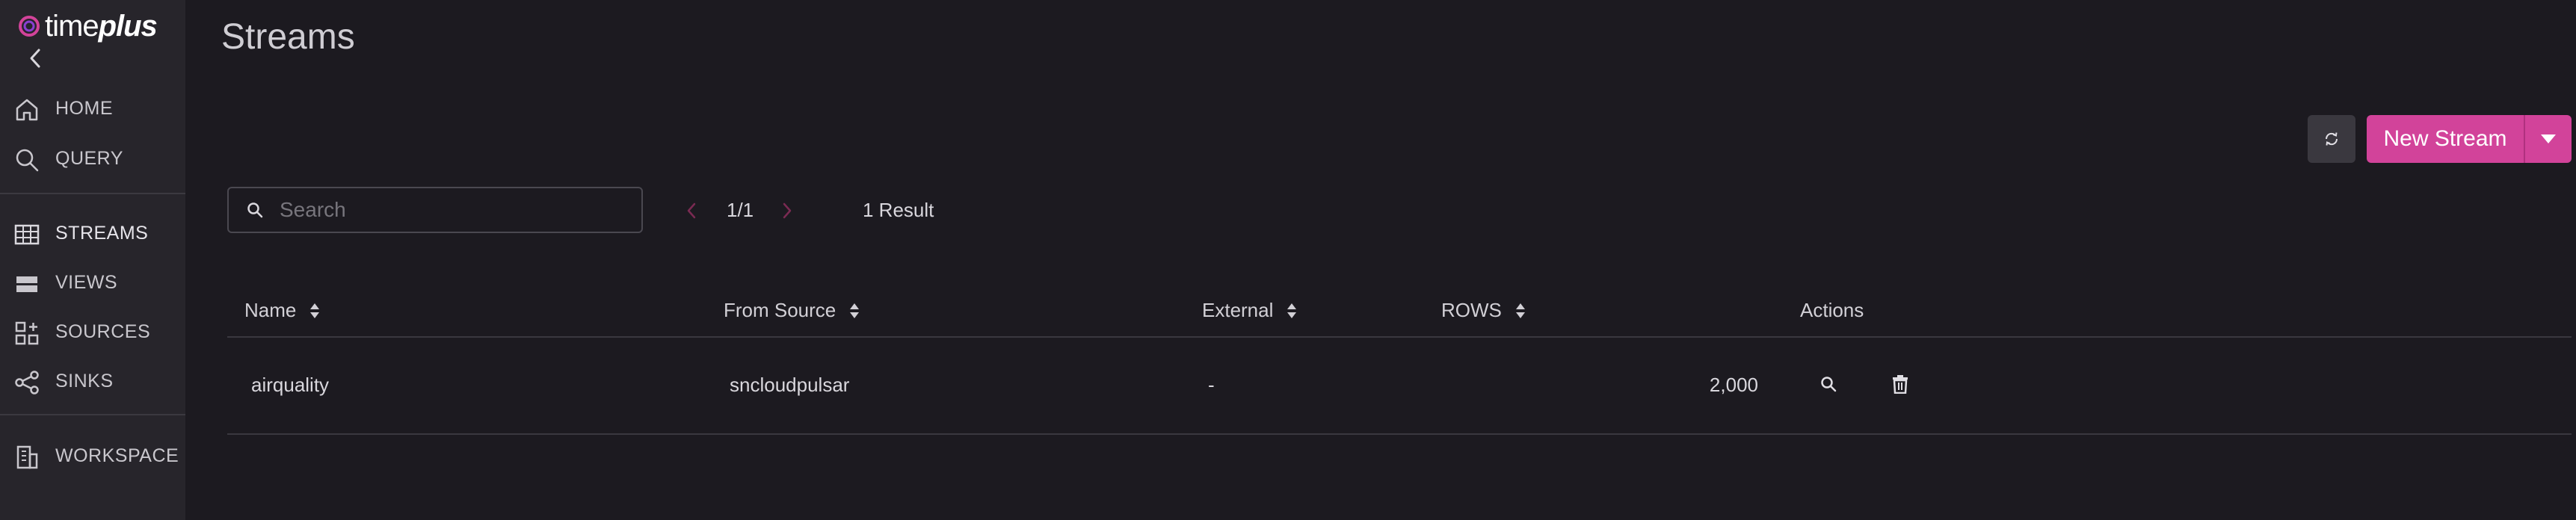 This screenshot has height=520, width=2576. What do you see at coordinates (117, 455) in the screenshot?
I see `sidebar-item-label: WORKSPACE` at bounding box center [117, 455].